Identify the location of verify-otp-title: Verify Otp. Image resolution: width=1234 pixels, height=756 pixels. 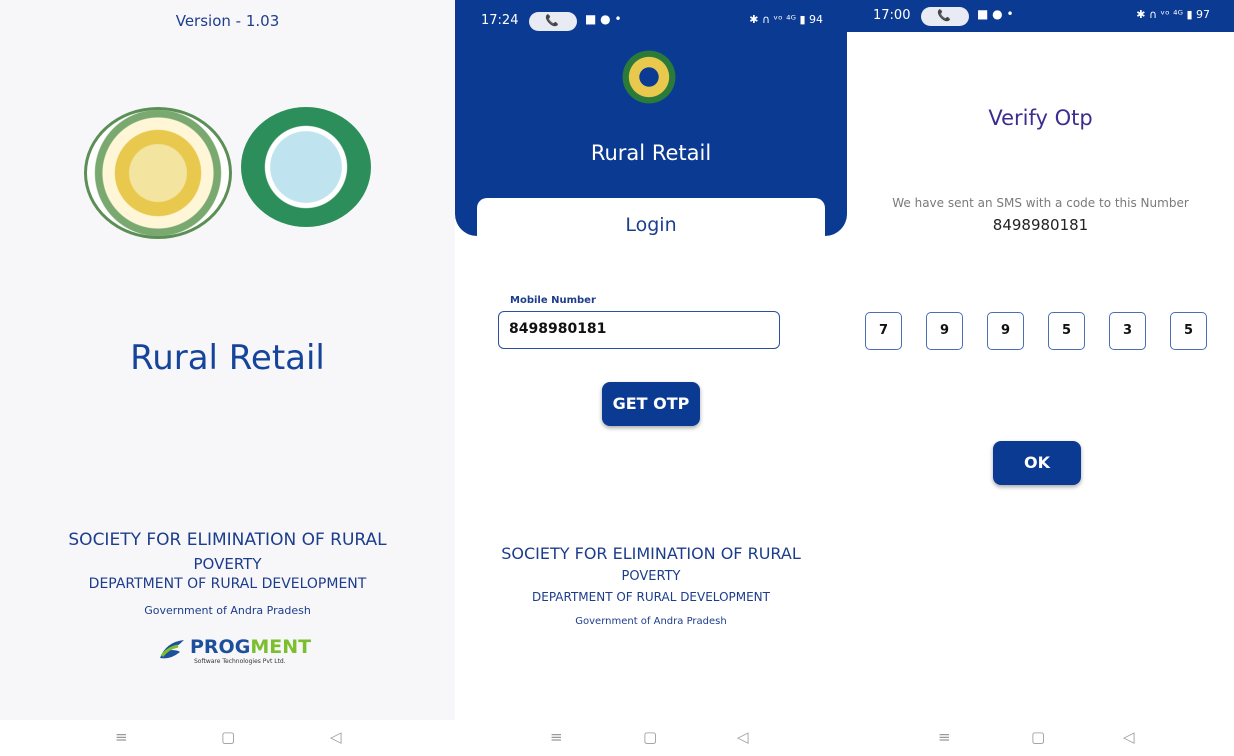
(1040, 118).